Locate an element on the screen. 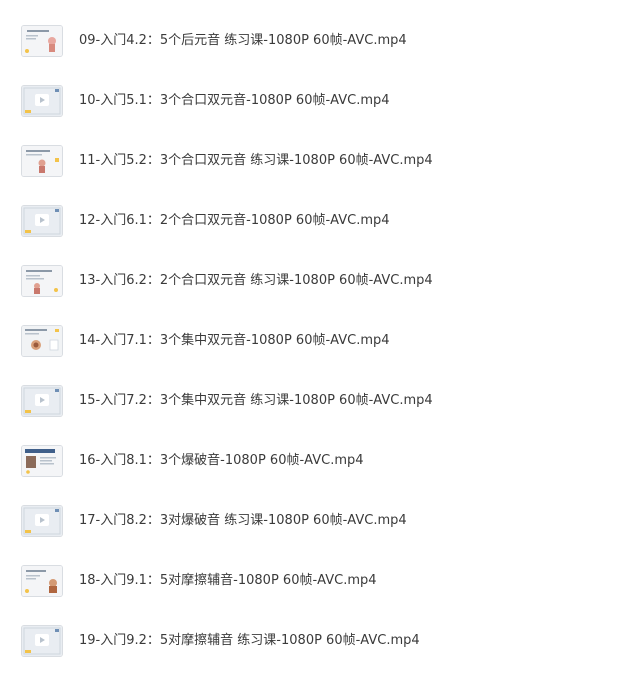 The height and width of the screenshot is (674, 619). file-name: 16-入门8.1：3个爆破音-1080P 60帧-AVC.mp4 is located at coordinates (221, 460).